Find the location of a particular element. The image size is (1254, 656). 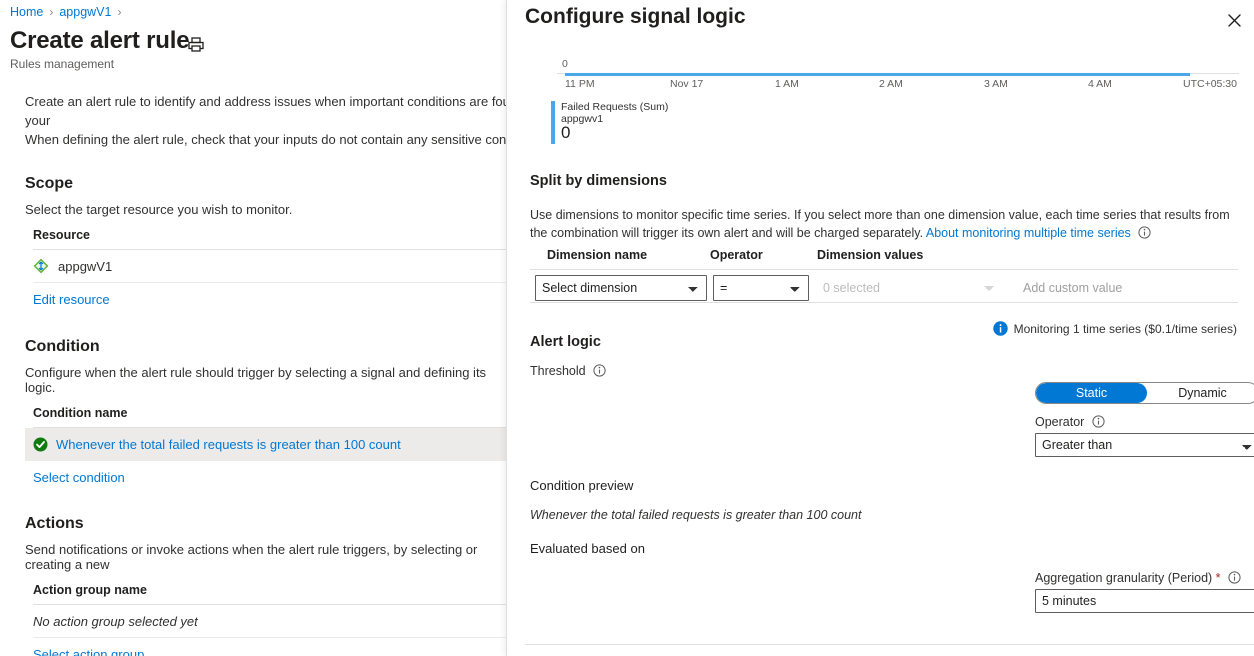

scope-resource-row: appgwV1 is located at coordinates (269, 266).